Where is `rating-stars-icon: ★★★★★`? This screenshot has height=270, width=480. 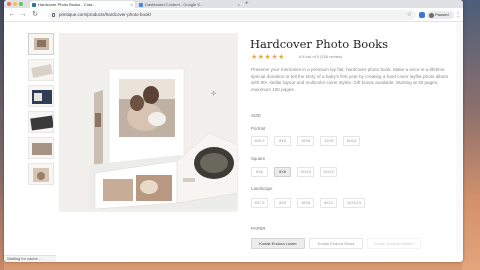 rating-stars-icon: ★★★★★ is located at coordinates (268, 57).